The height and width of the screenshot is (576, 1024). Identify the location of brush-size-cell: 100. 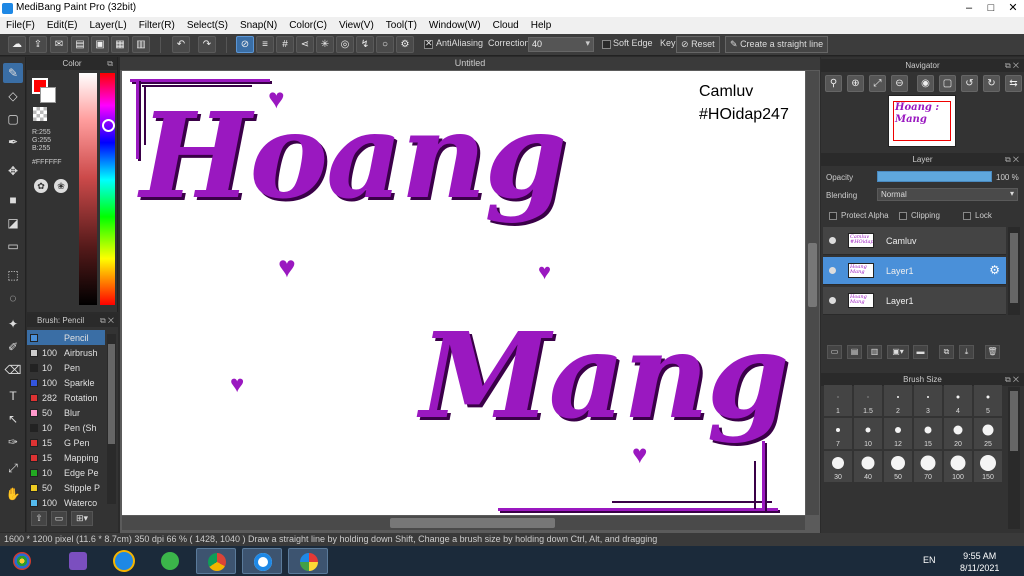
(958, 466).